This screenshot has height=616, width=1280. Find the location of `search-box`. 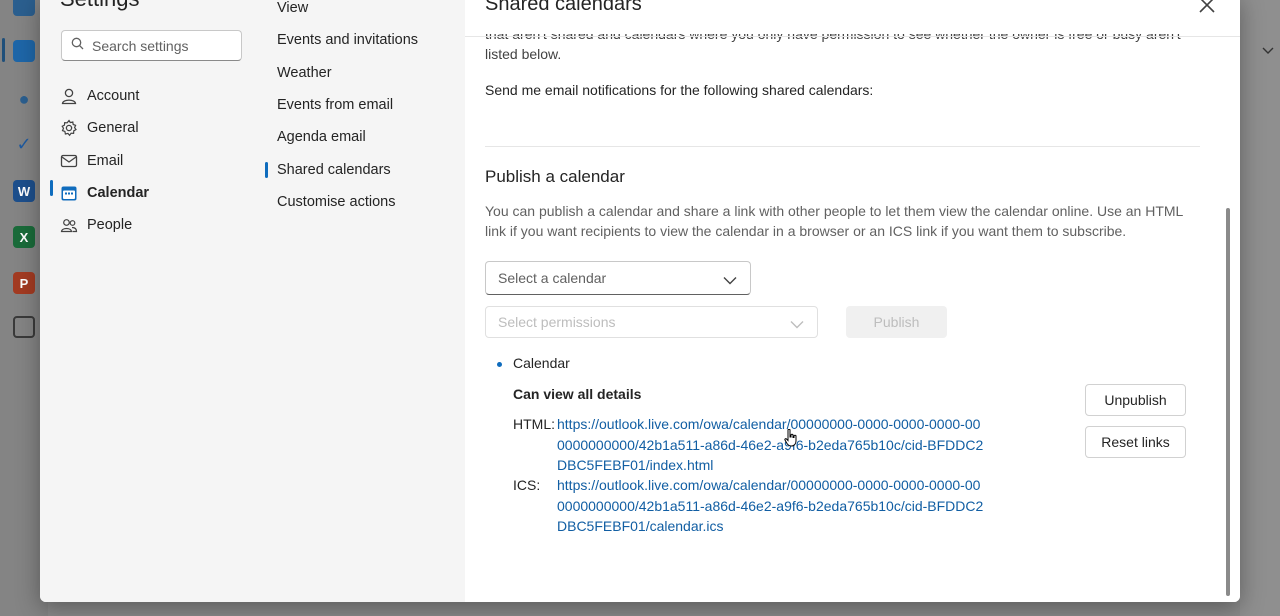

search-box is located at coordinates (151, 45).